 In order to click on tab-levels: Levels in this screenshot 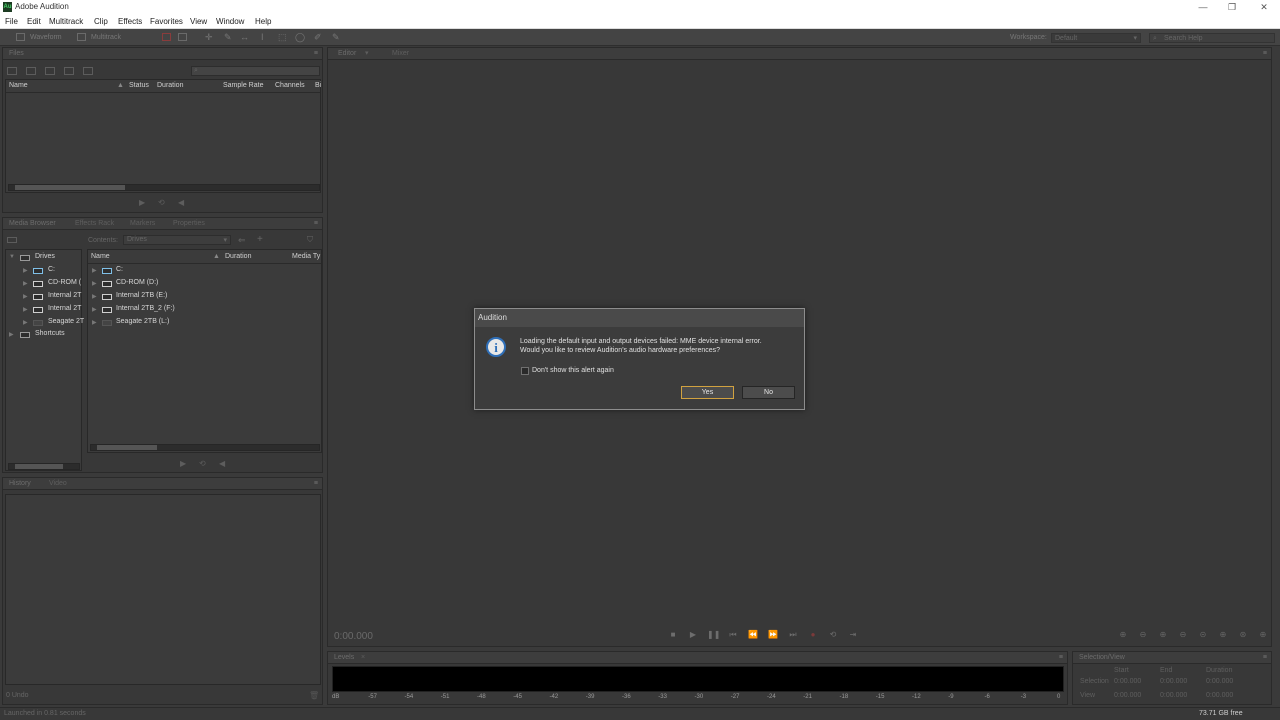, I will do `click(344, 658)`.